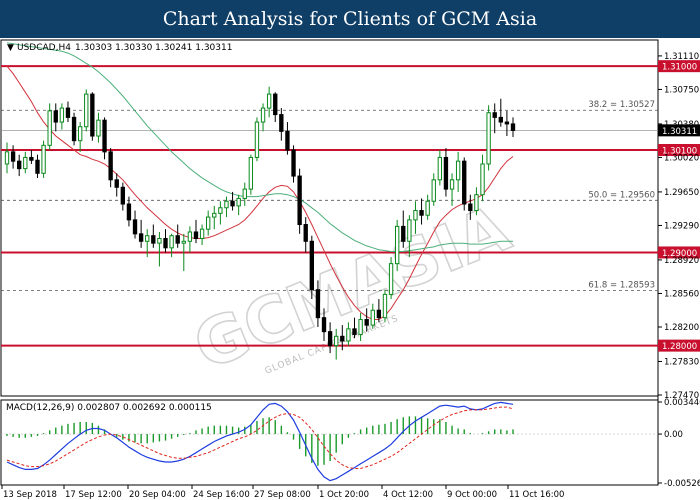 Image resolution: width=700 pixels, height=500 pixels. Describe the element at coordinates (621, 105) in the screenshot. I see `fib-label: 38.2 = 1.30527` at that location.